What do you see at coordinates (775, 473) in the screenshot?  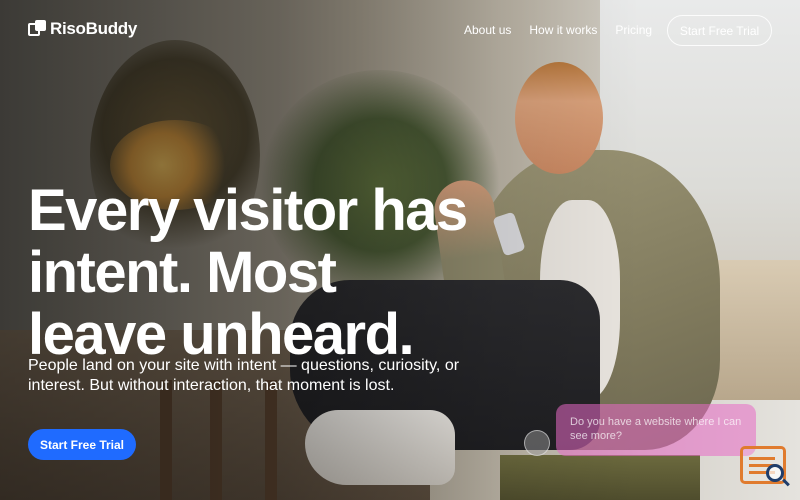 I see `magnifier-icon` at bounding box center [775, 473].